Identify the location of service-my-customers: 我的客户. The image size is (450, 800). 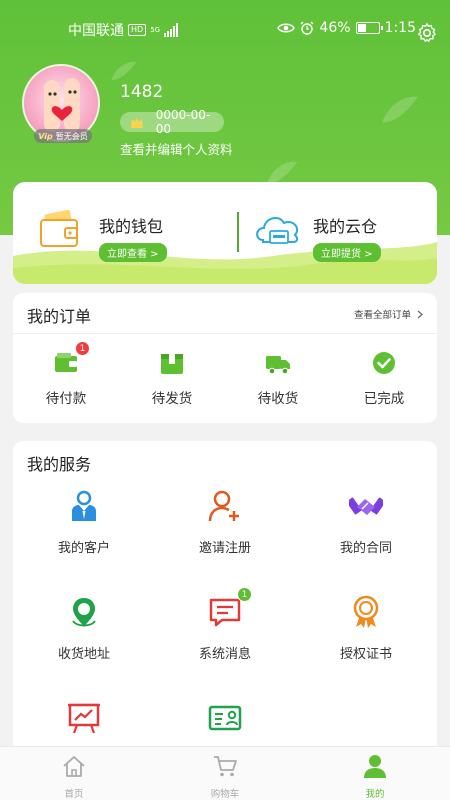
(84, 522).